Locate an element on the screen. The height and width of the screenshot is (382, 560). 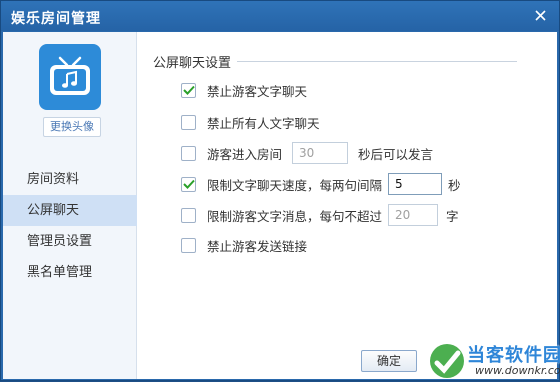
close-icon is located at coordinates (540, 15).